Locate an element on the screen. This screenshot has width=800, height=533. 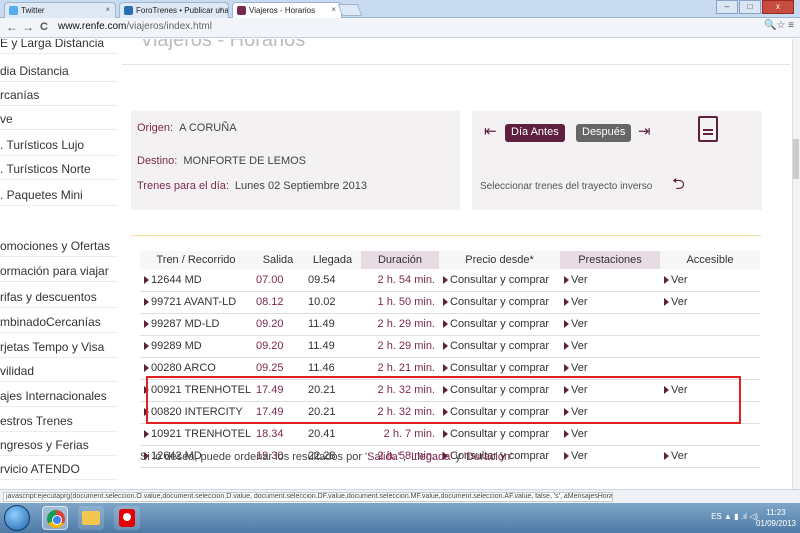
header-tren: Tren / Recorrido is located at coordinates (196, 260).